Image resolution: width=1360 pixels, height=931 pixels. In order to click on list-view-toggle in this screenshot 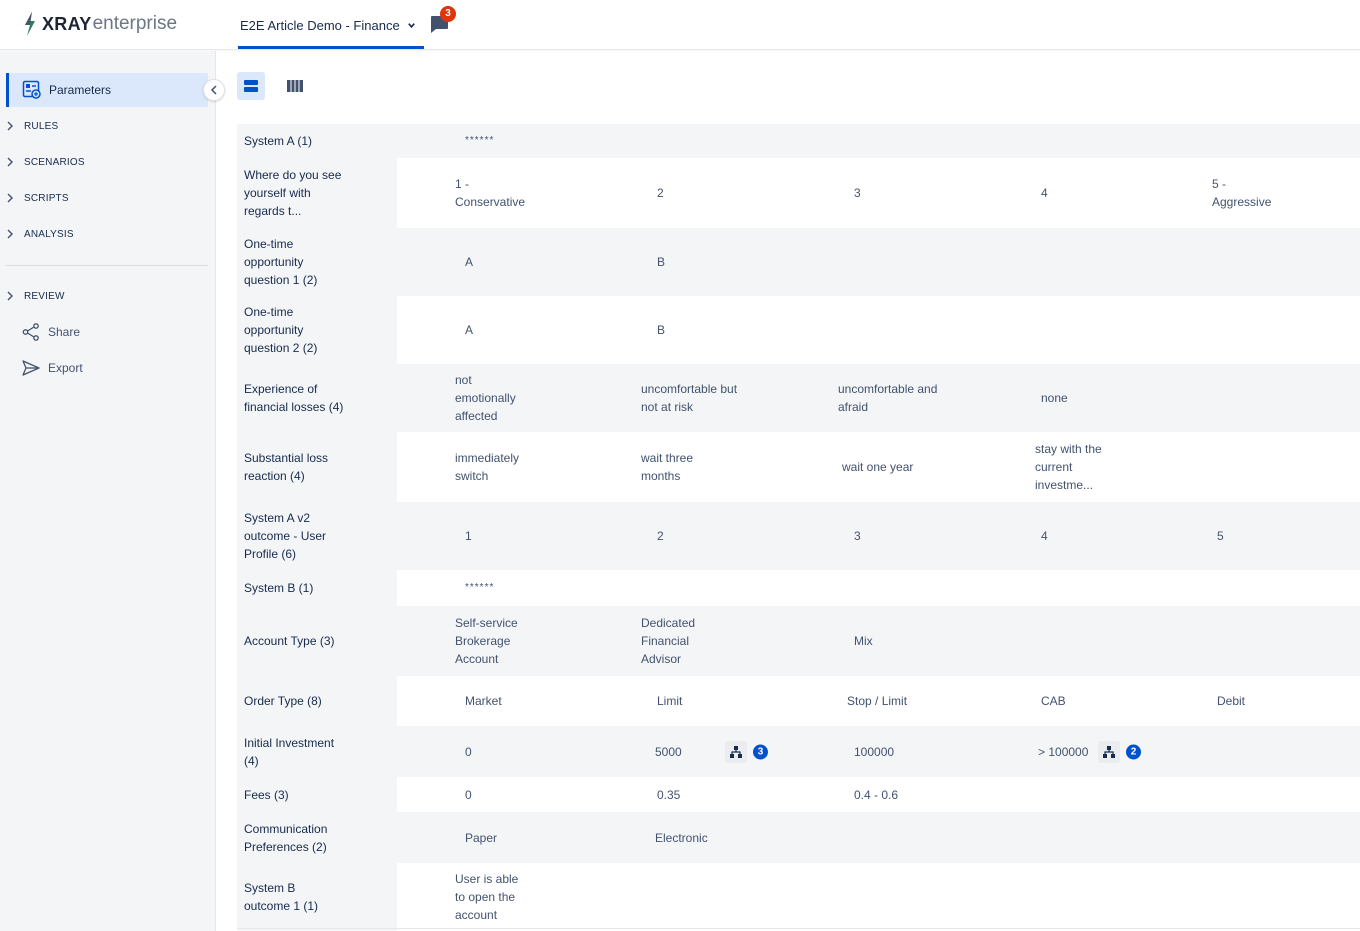, I will do `click(251, 86)`.